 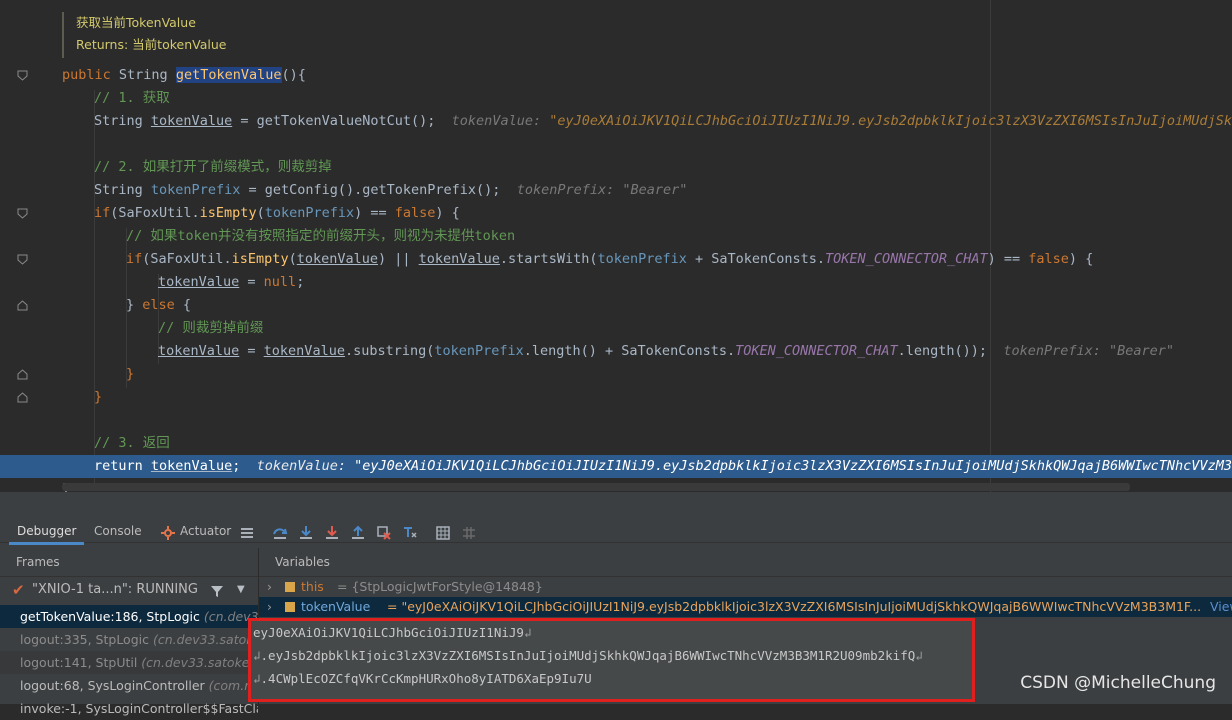 What do you see at coordinates (415, 213) in the screenshot?
I see `keyword: false` at bounding box center [415, 213].